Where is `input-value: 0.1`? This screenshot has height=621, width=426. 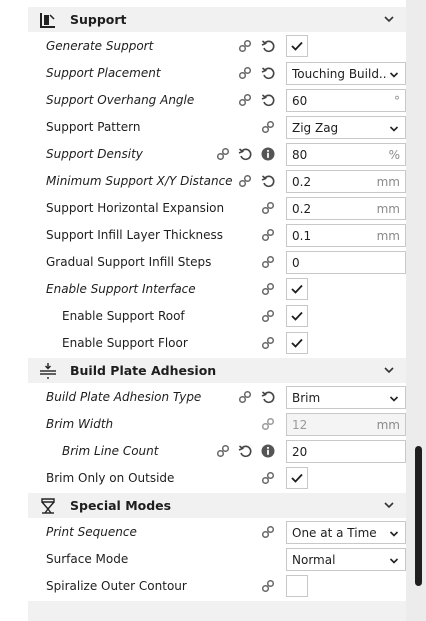 input-value: 0.1 is located at coordinates (302, 236).